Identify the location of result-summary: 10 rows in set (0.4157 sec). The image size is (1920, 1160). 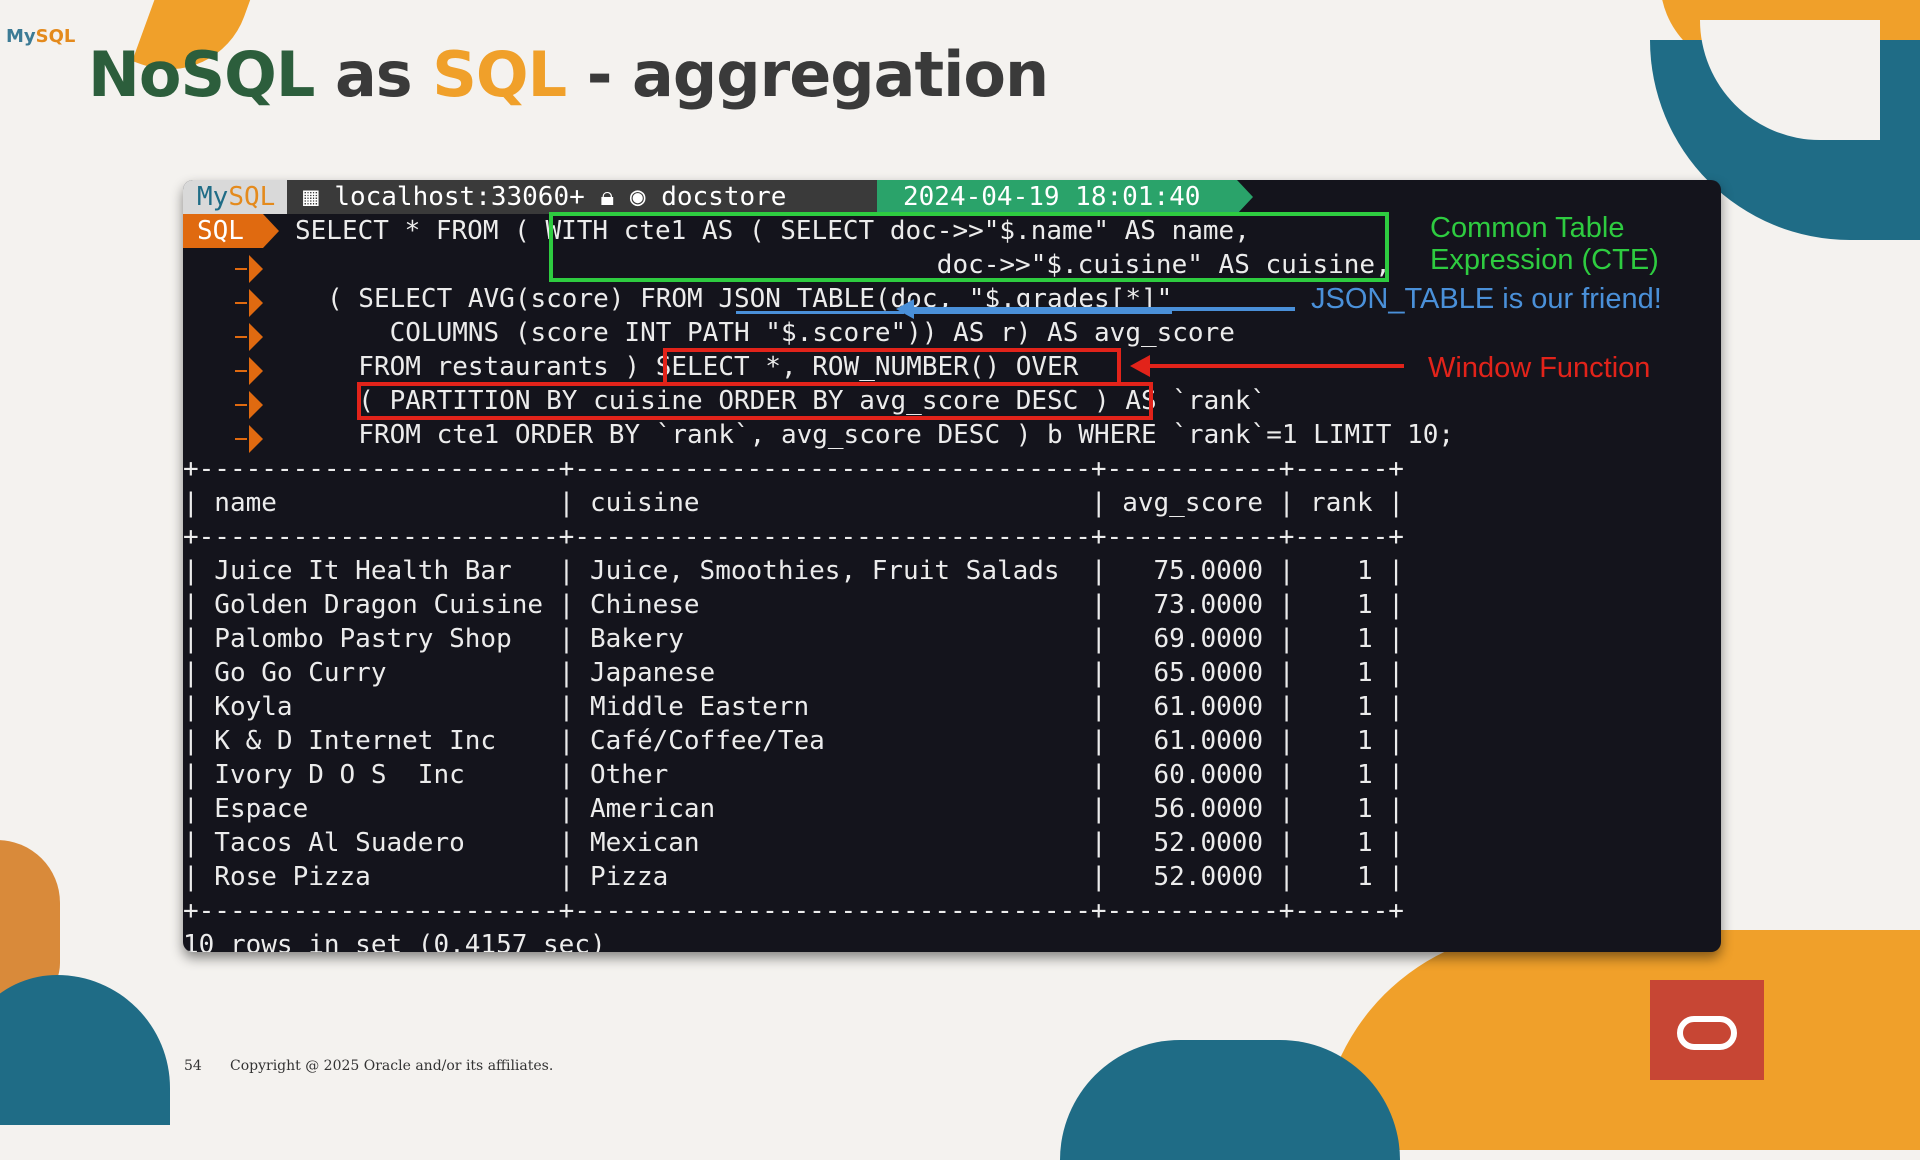
(394, 941).